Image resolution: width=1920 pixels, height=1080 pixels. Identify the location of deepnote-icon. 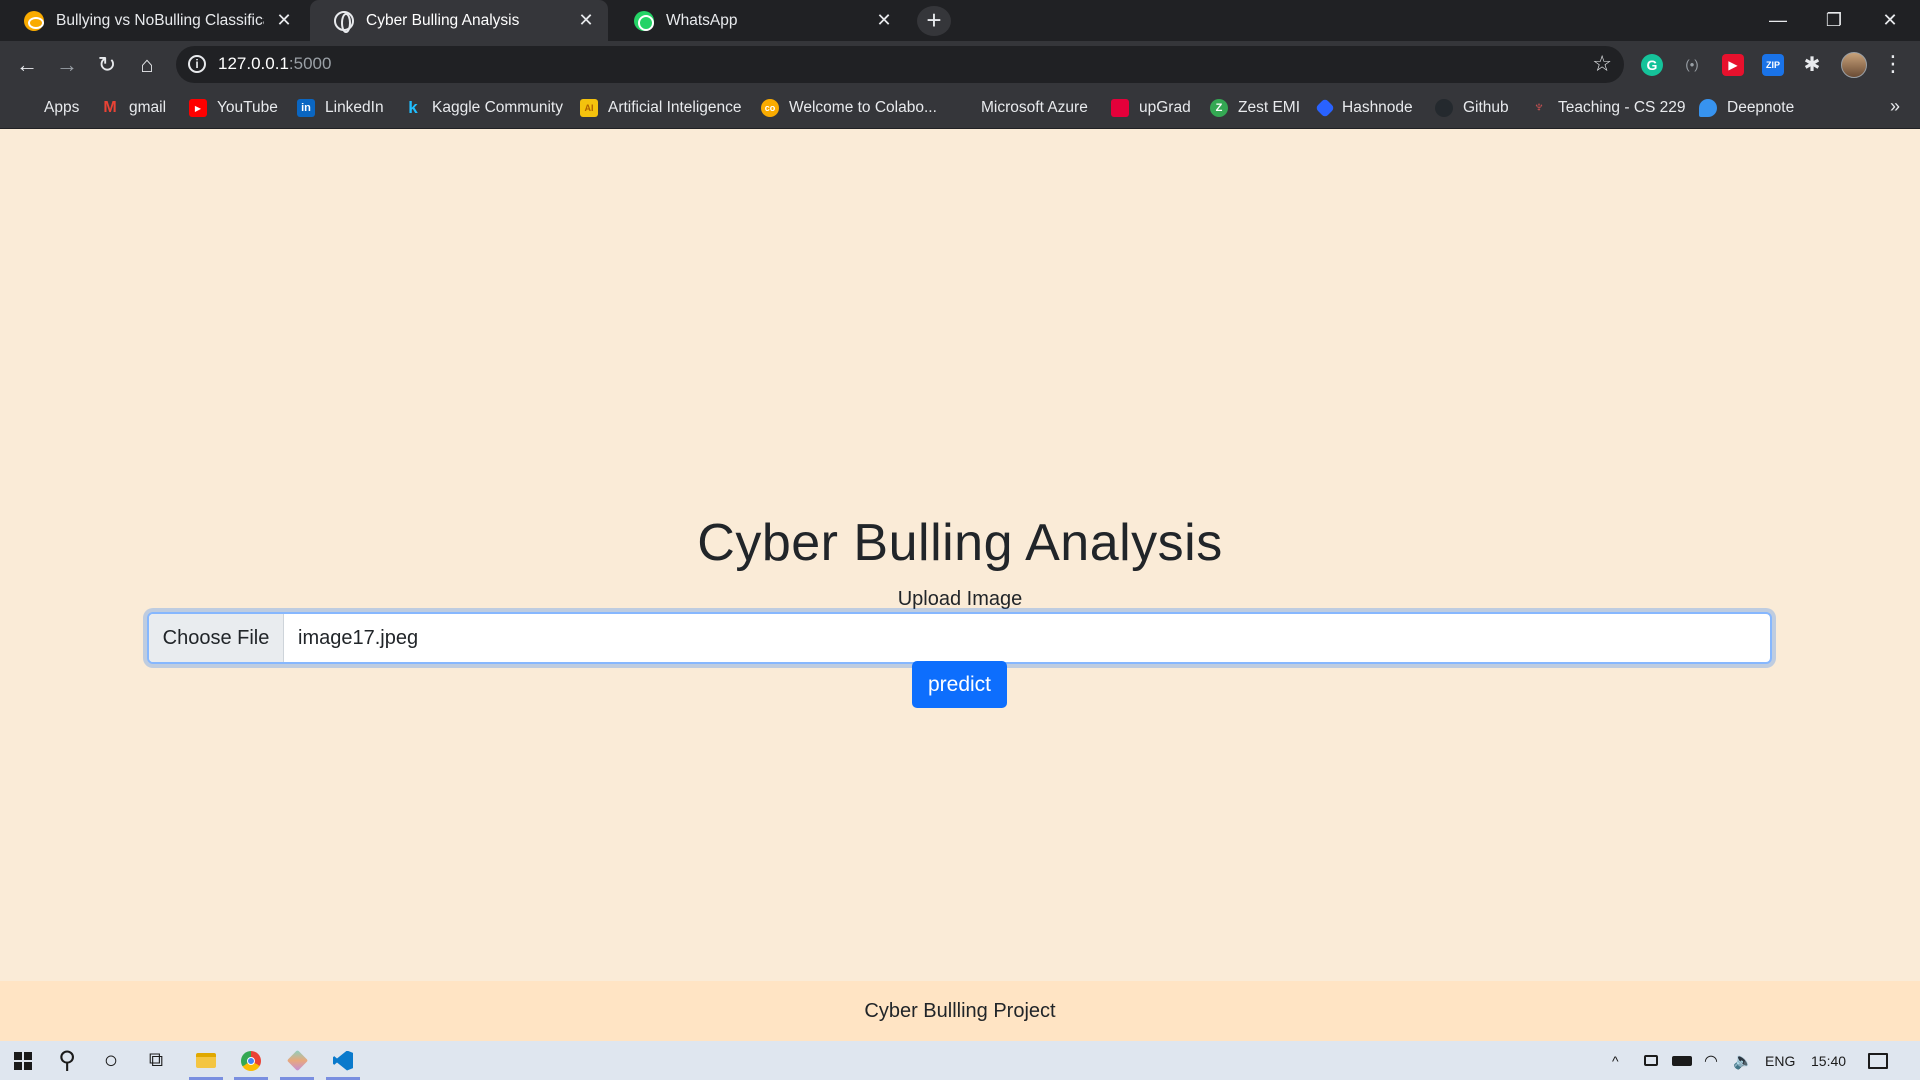
(1708, 108).